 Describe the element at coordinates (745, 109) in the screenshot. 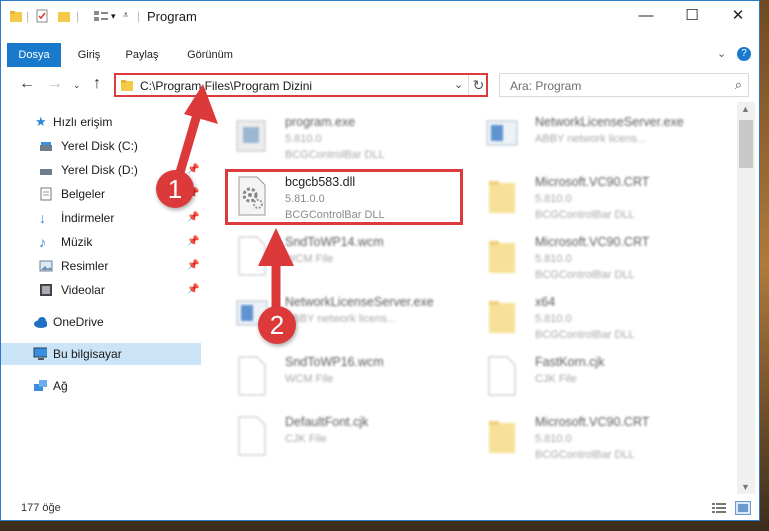

I see `scroll-up-icon: ▲` at that location.